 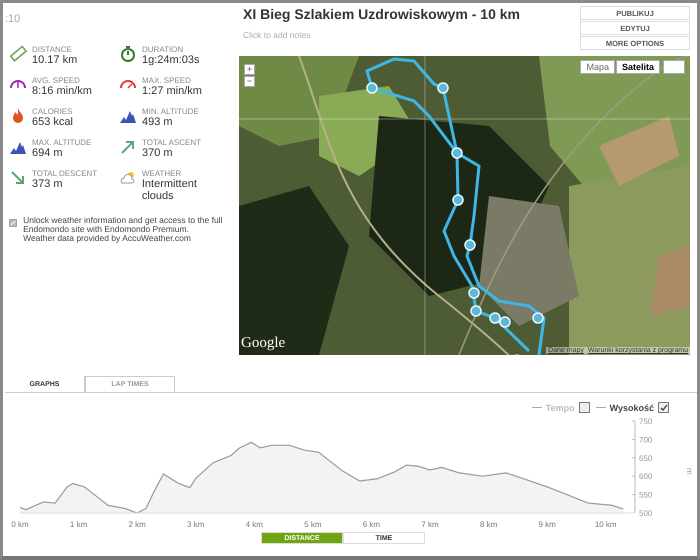 I want to click on stat-label: TOTAL DESCENT, so click(x=65, y=173).